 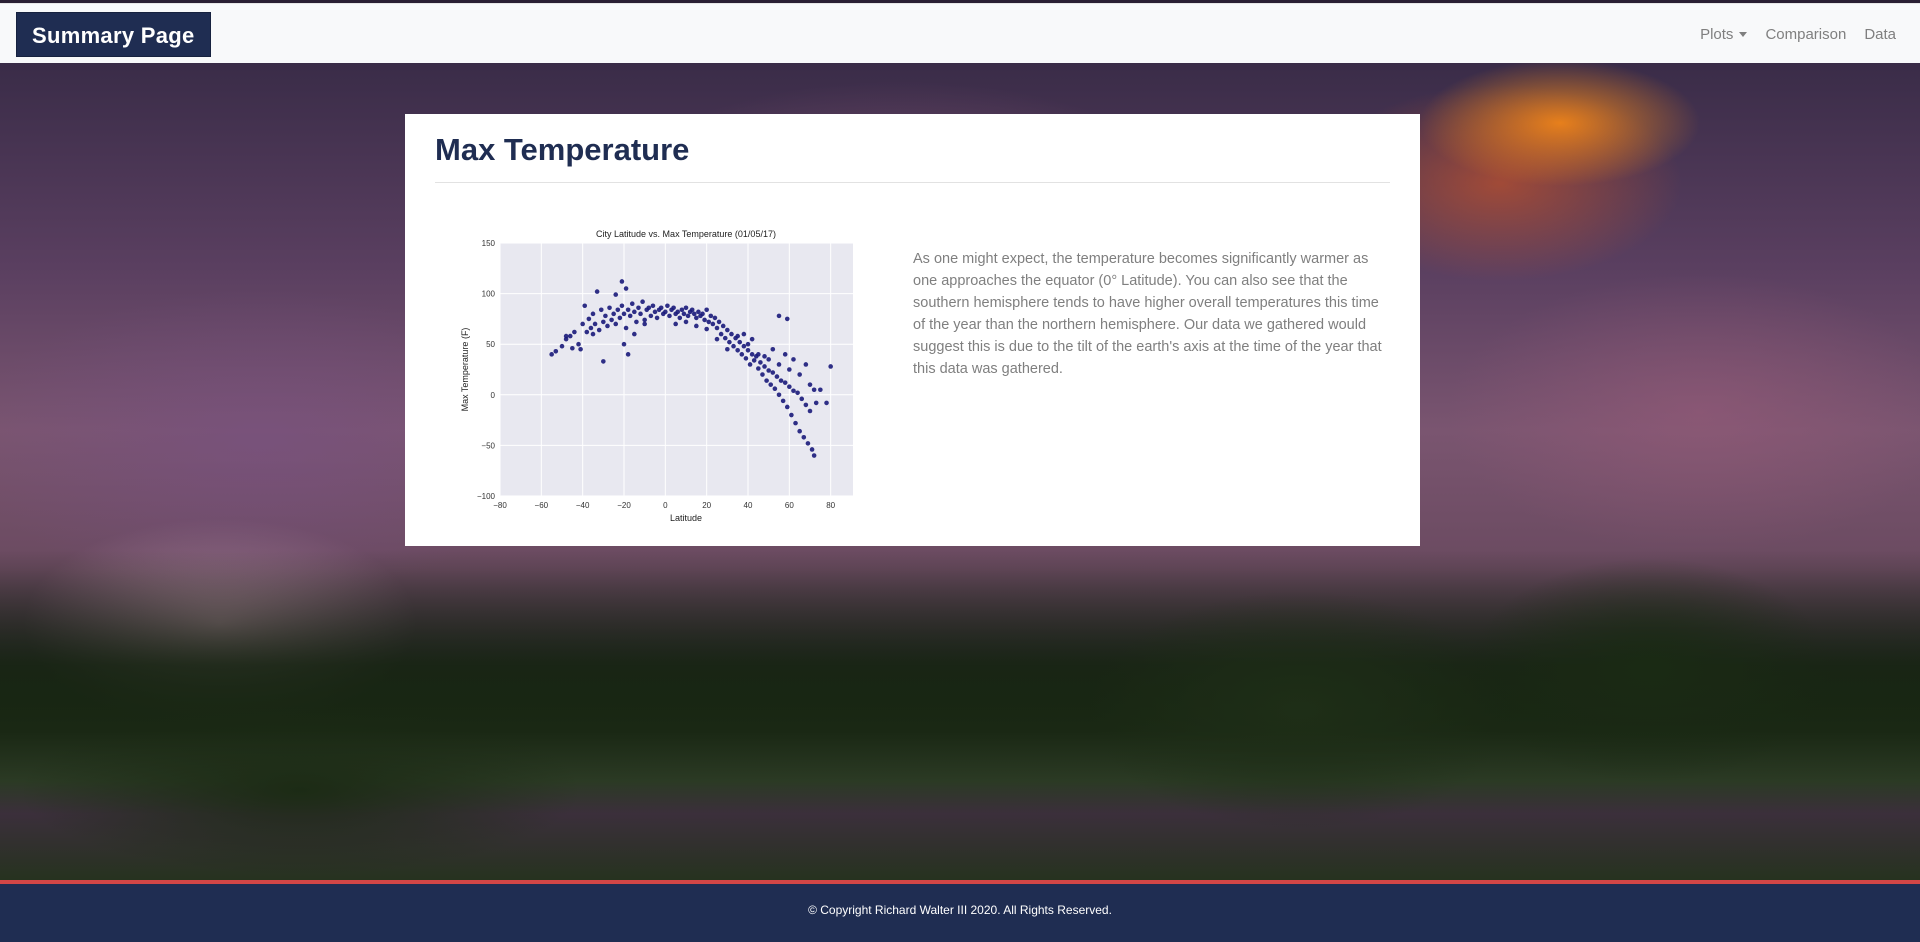 What do you see at coordinates (488, 445) in the screenshot?
I see `y-tick-label: −50` at bounding box center [488, 445].